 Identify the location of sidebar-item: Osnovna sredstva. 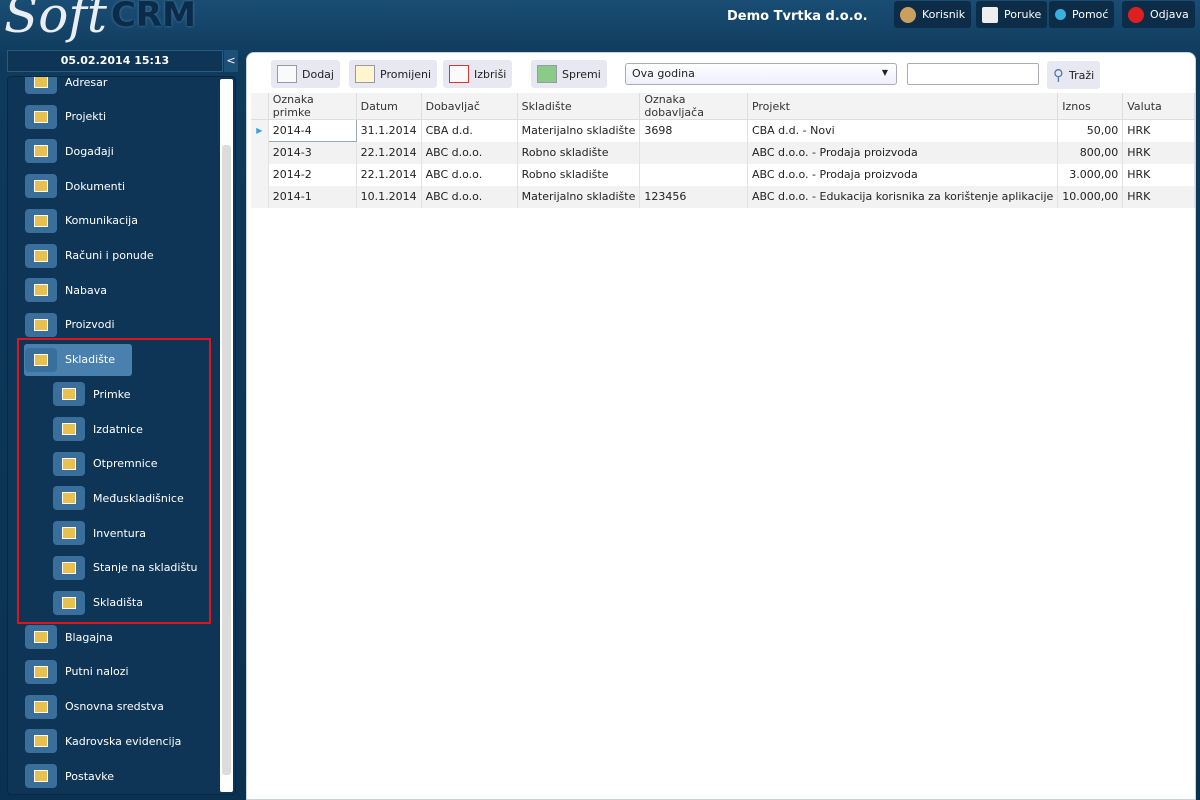
(94, 706).